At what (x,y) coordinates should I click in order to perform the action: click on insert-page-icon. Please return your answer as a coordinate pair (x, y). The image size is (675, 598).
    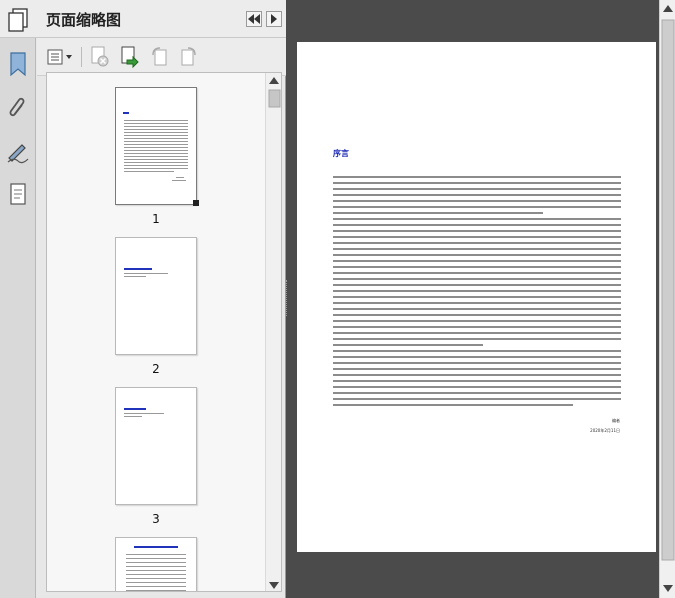
    Looking at the image, I should click on (130, 57).